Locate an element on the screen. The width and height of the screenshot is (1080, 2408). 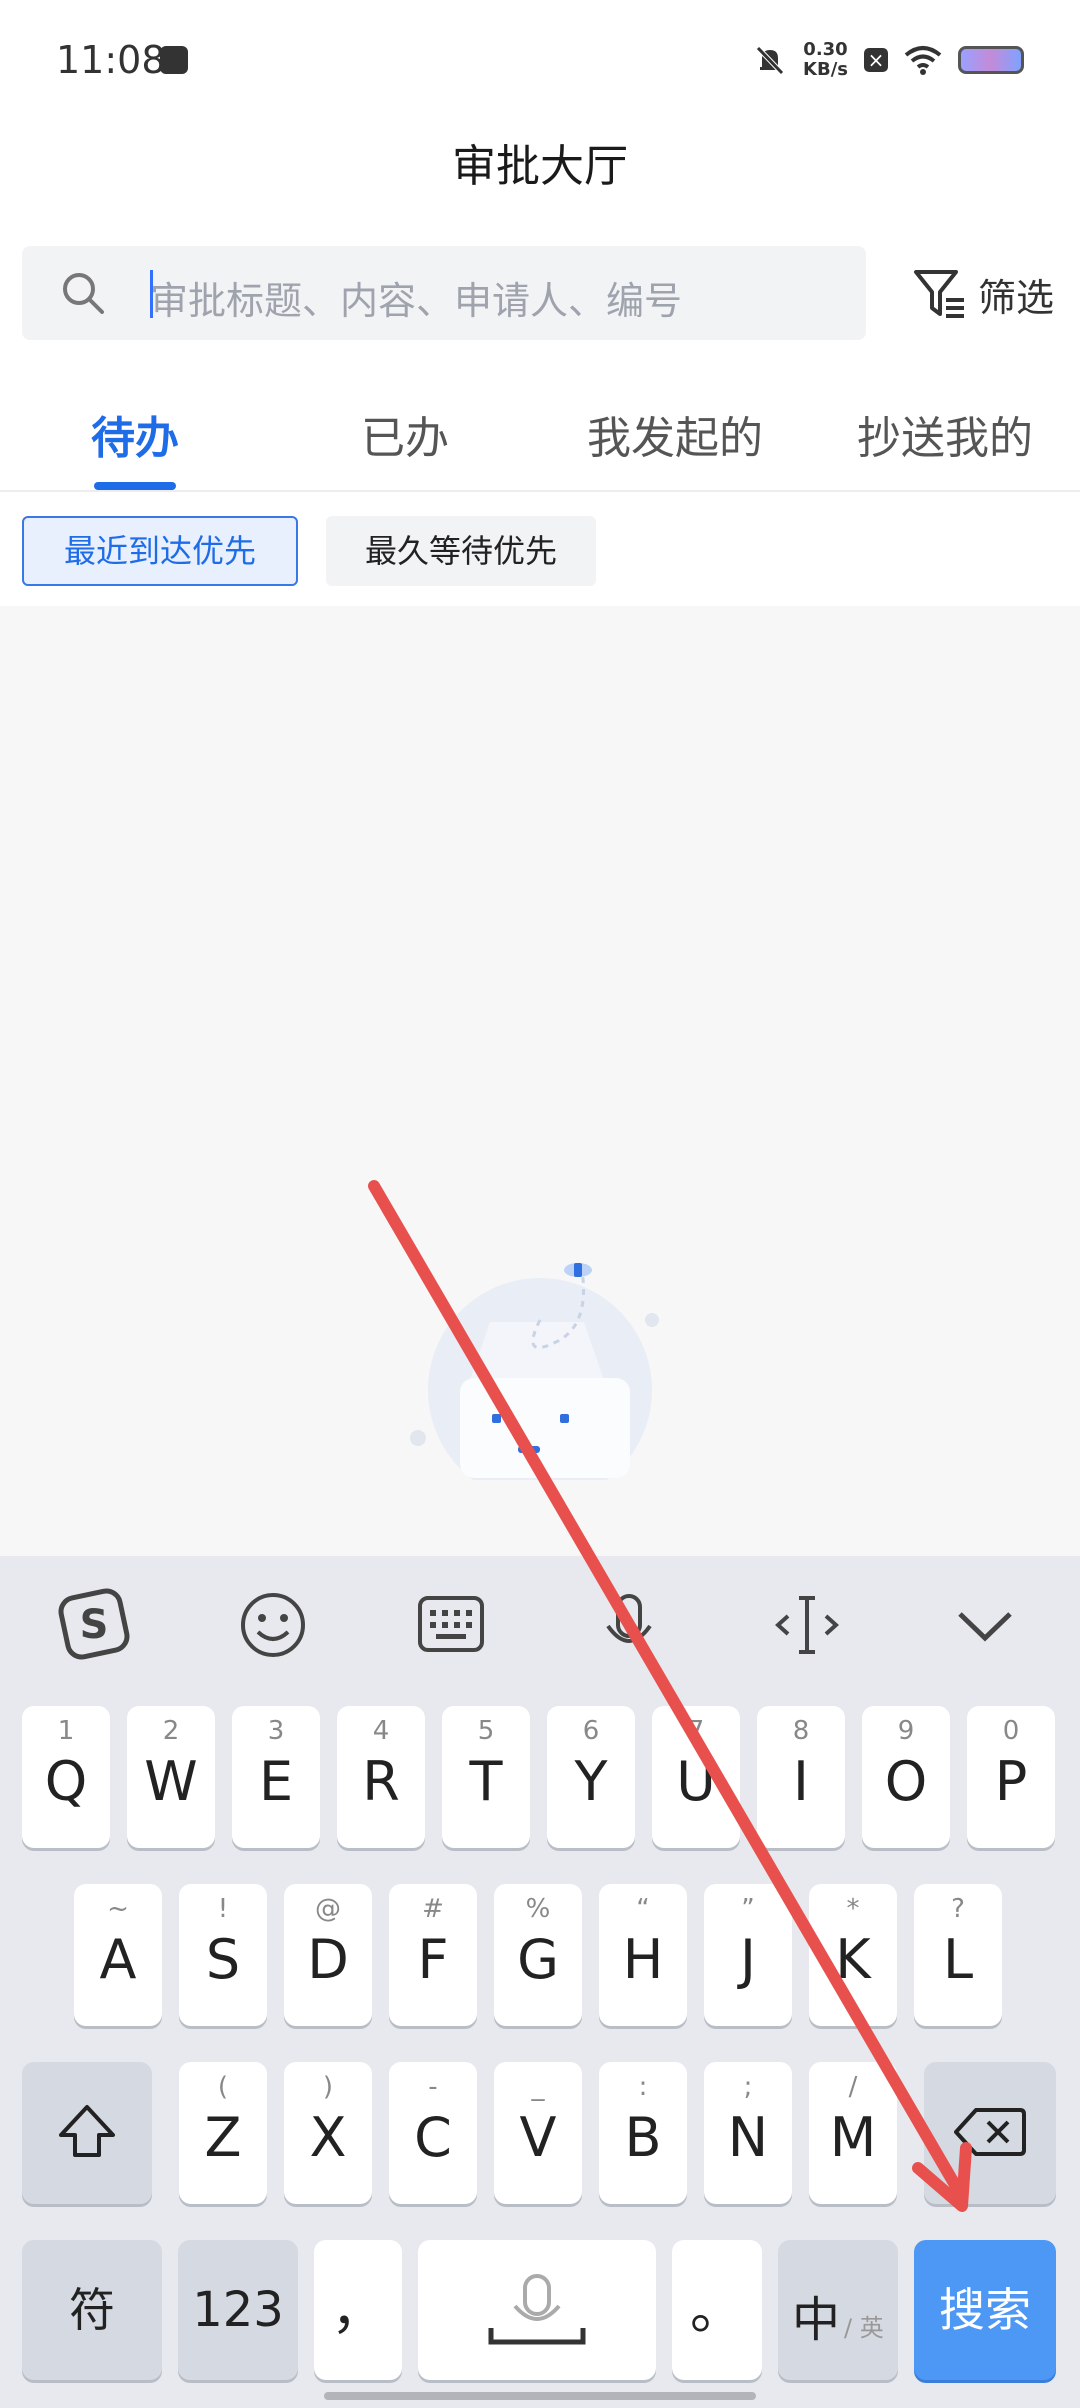
network-speed-value: 0.30 is located at coordinates (825, 49).